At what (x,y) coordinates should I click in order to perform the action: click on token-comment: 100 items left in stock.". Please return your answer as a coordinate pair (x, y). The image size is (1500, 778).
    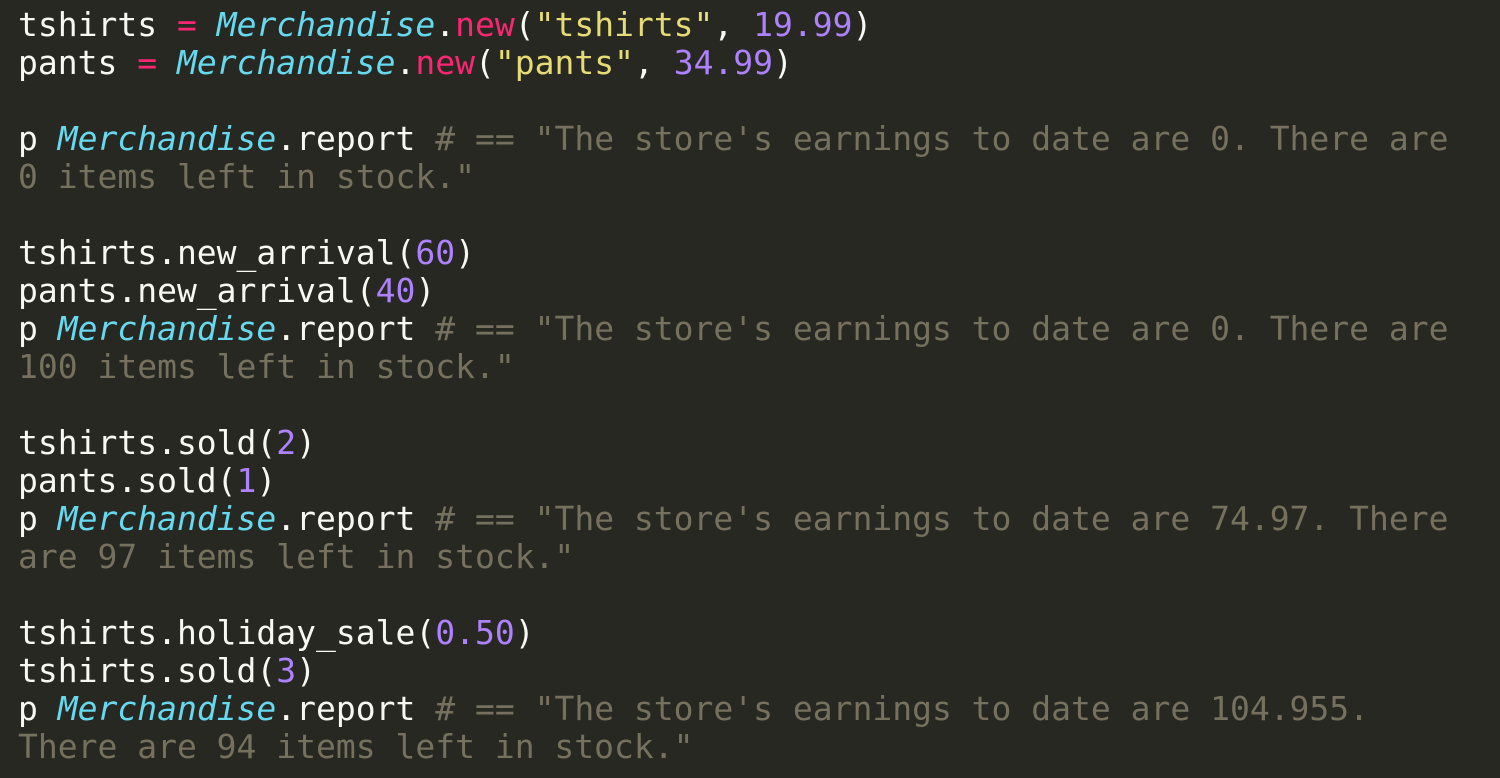
    Looking at the image, I should click on (266, 366).